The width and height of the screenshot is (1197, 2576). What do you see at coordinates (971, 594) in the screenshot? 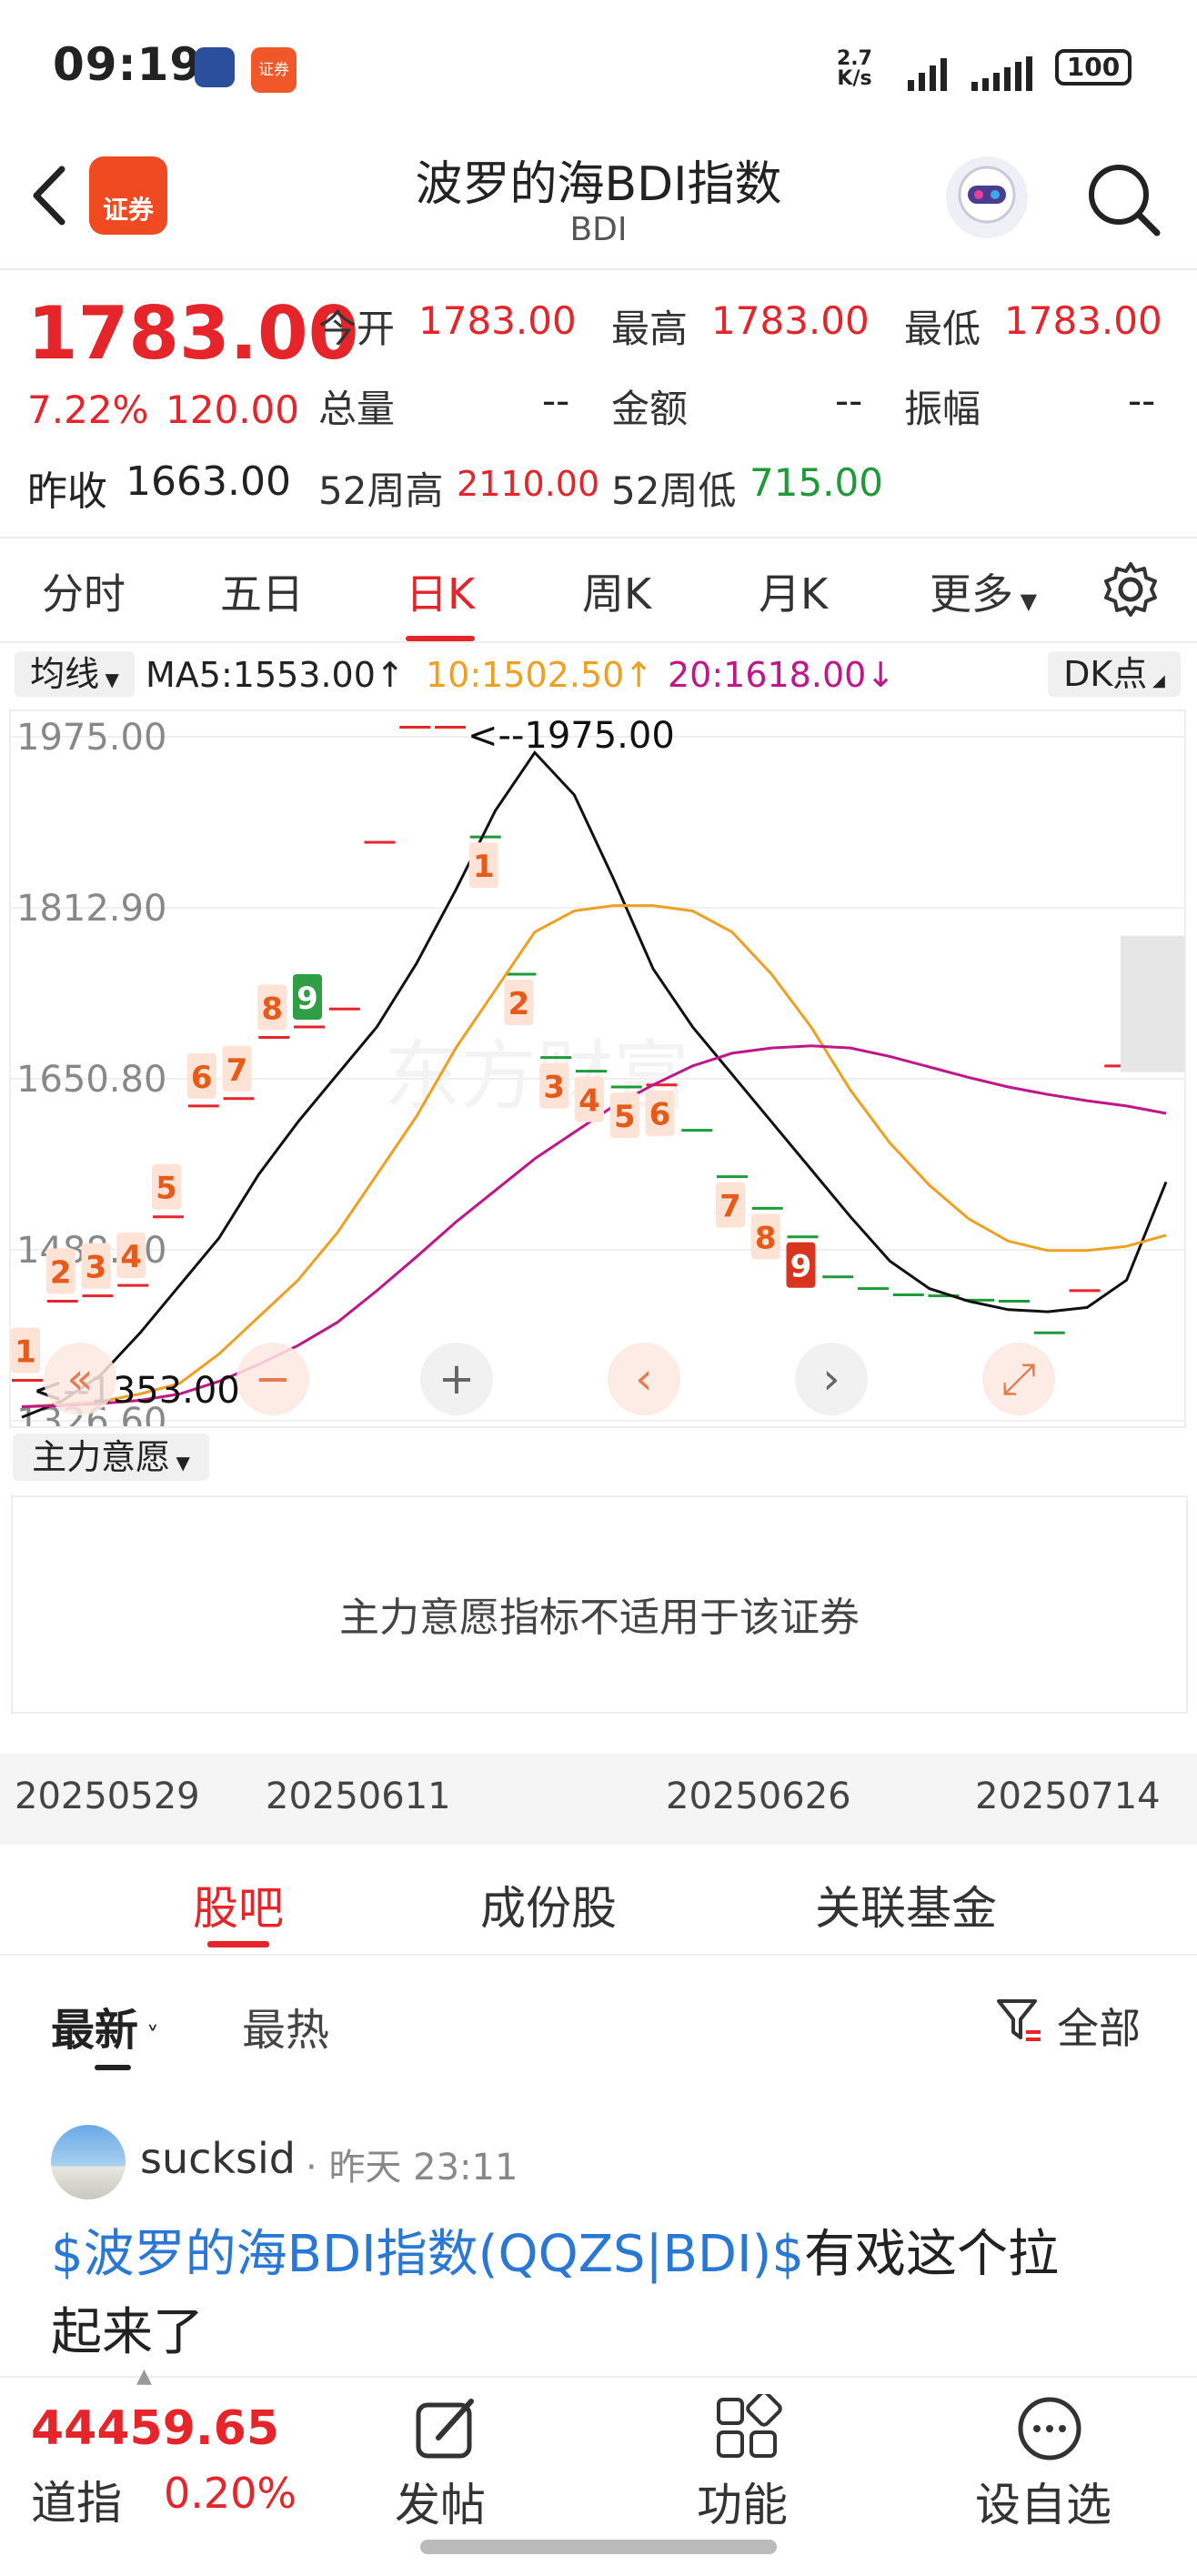
I see `tab-label: 更多` at bounding box center [971, 594].